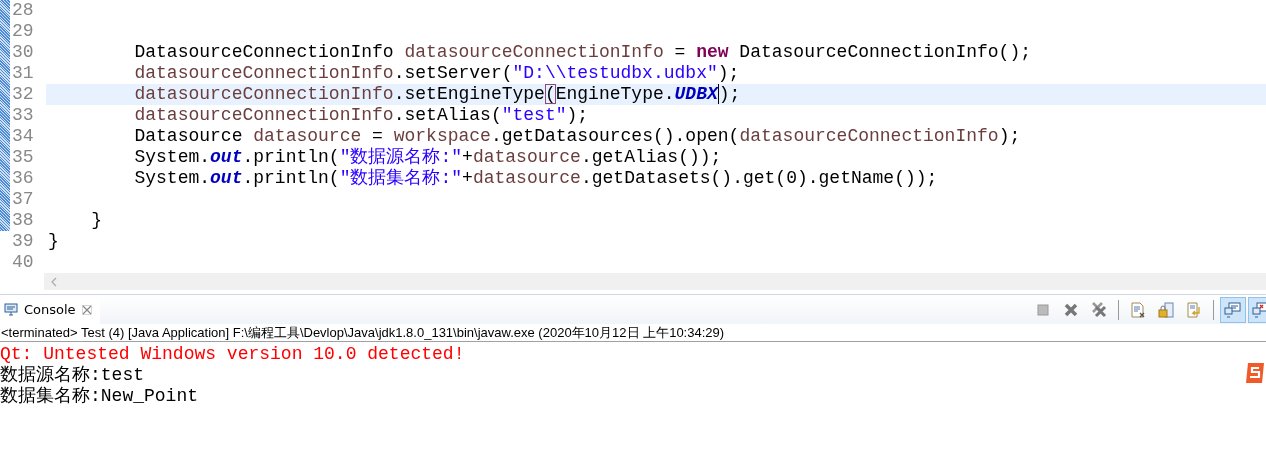  What do you see at coordinates (401, 157) in the screenshot?
I see `string-literal: "数据源名称:"` at bounding box center [401, 157].